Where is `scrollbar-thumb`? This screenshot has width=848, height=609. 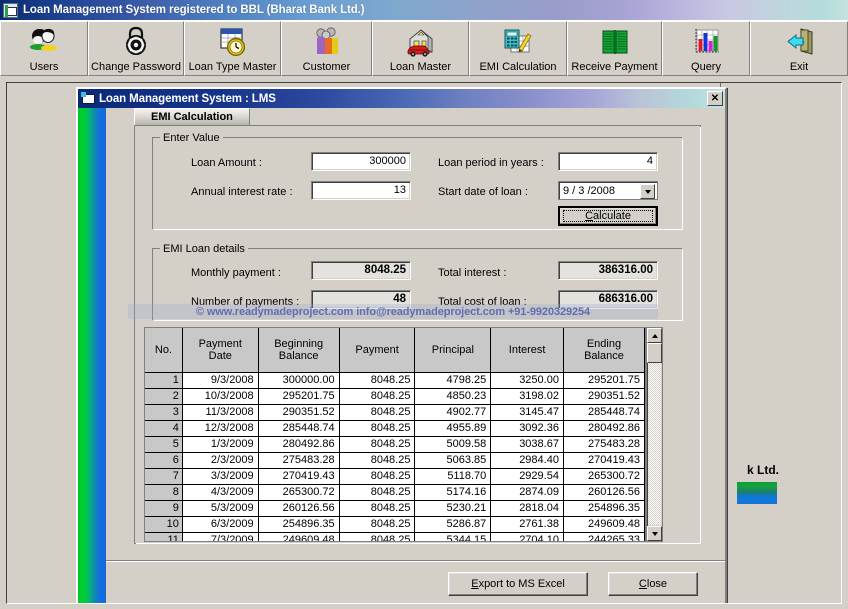 scrollbar-thumb is located at coordinates (654, 353).